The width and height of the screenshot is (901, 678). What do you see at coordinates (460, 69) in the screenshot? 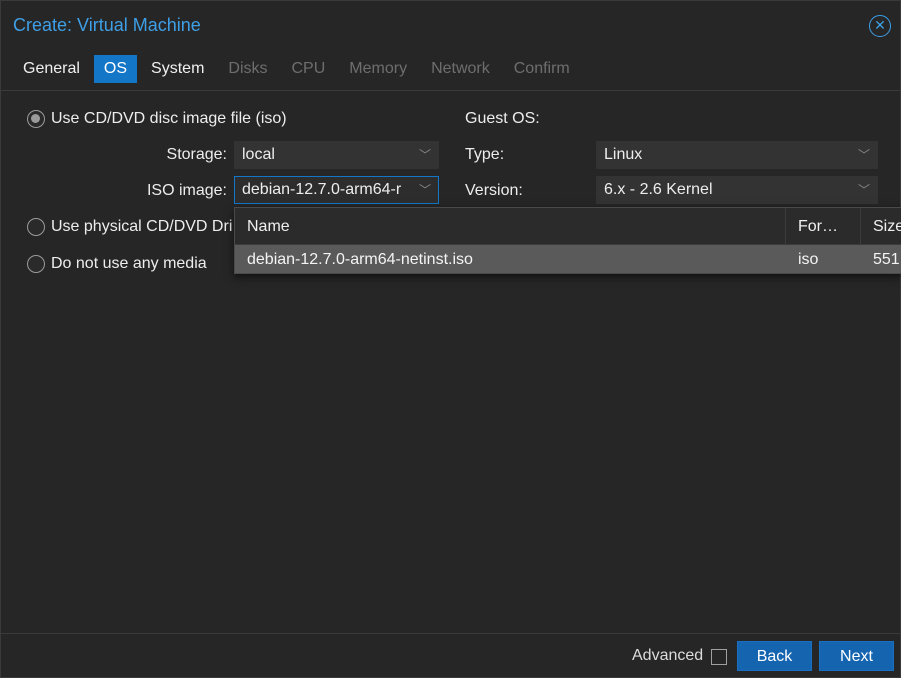
I see `tab-network: Network` at bounding box center [460, 69].